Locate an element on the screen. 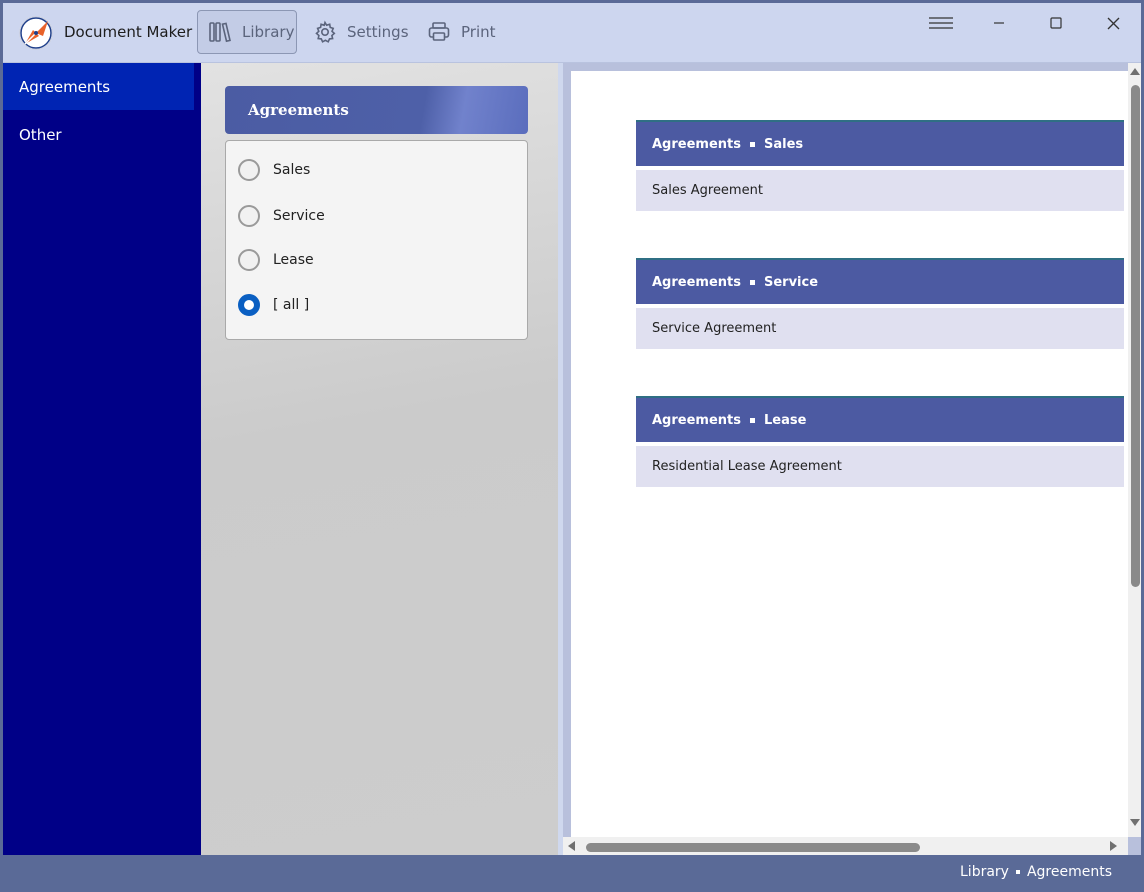 The width and height of the screenshot is (1144, 892). vertical-scroll-thumb is located at coordinates (1135, 336).